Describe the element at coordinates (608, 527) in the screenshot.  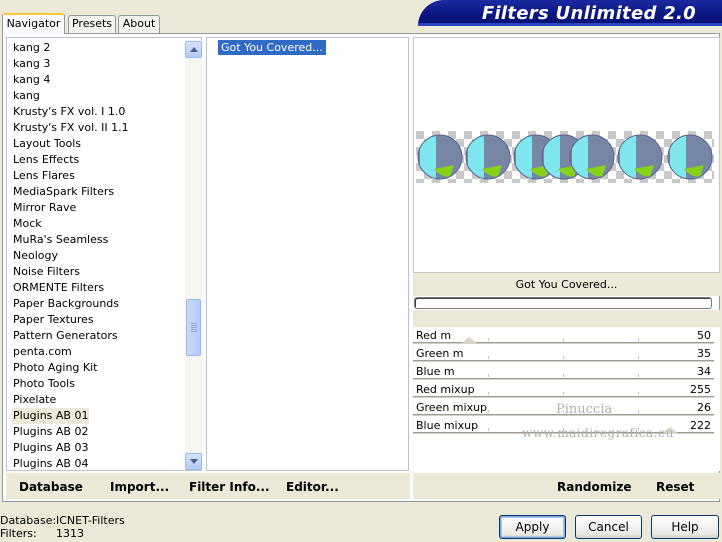
I see `cancel-button: Cancel` at that location.